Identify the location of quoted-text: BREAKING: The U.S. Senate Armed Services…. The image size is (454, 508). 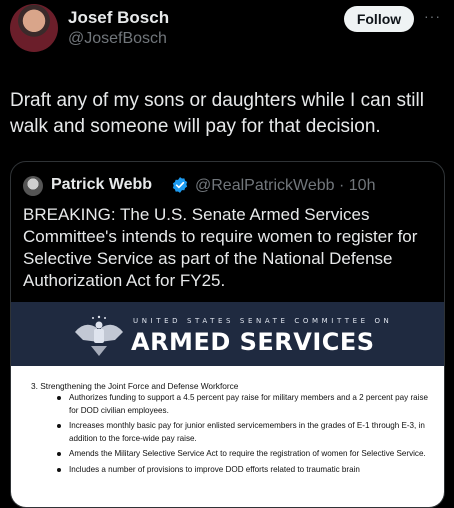
(220, 247).